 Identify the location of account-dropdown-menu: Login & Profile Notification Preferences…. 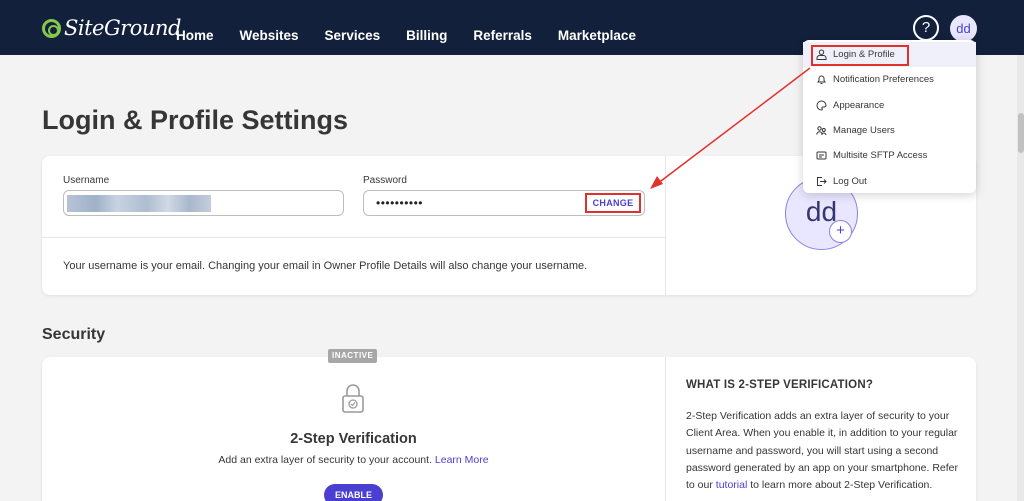
(889, 116).